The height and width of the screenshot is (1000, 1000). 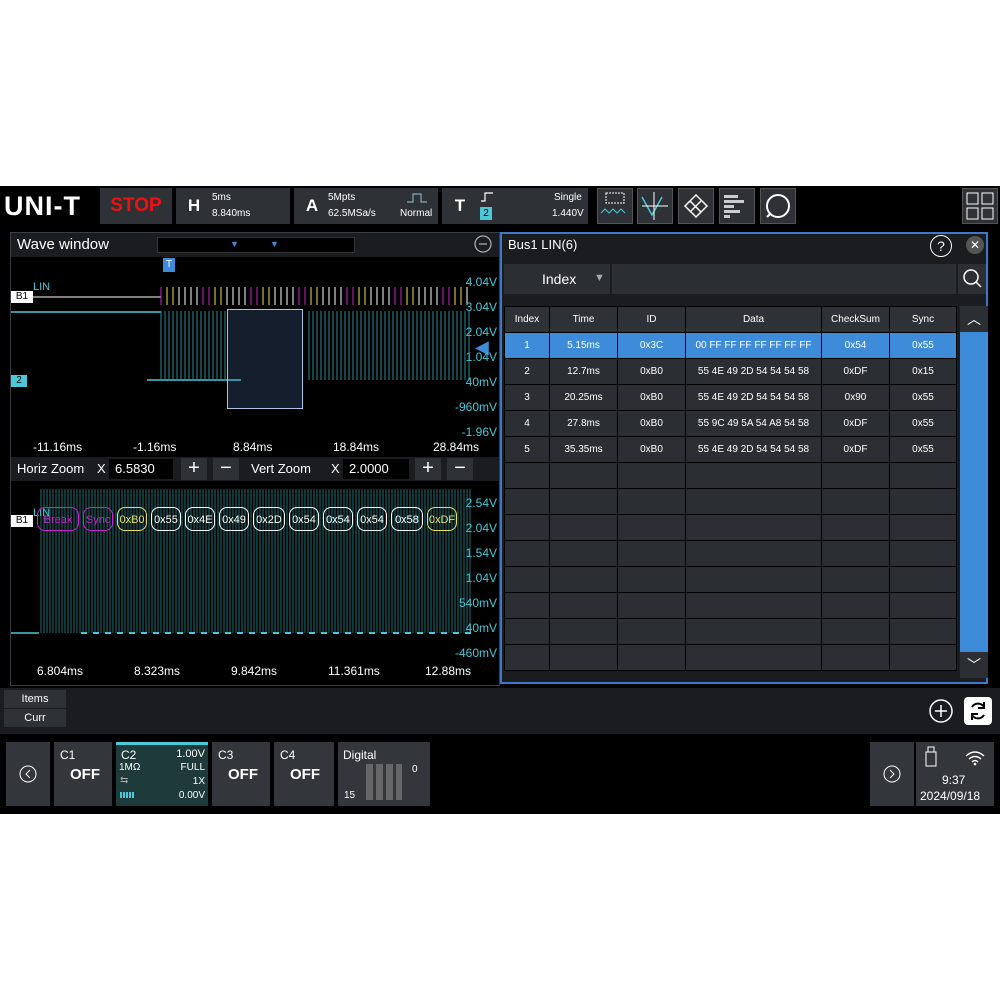 I want to click on wave-window-title: Wave window, so click(x=63, y=244).